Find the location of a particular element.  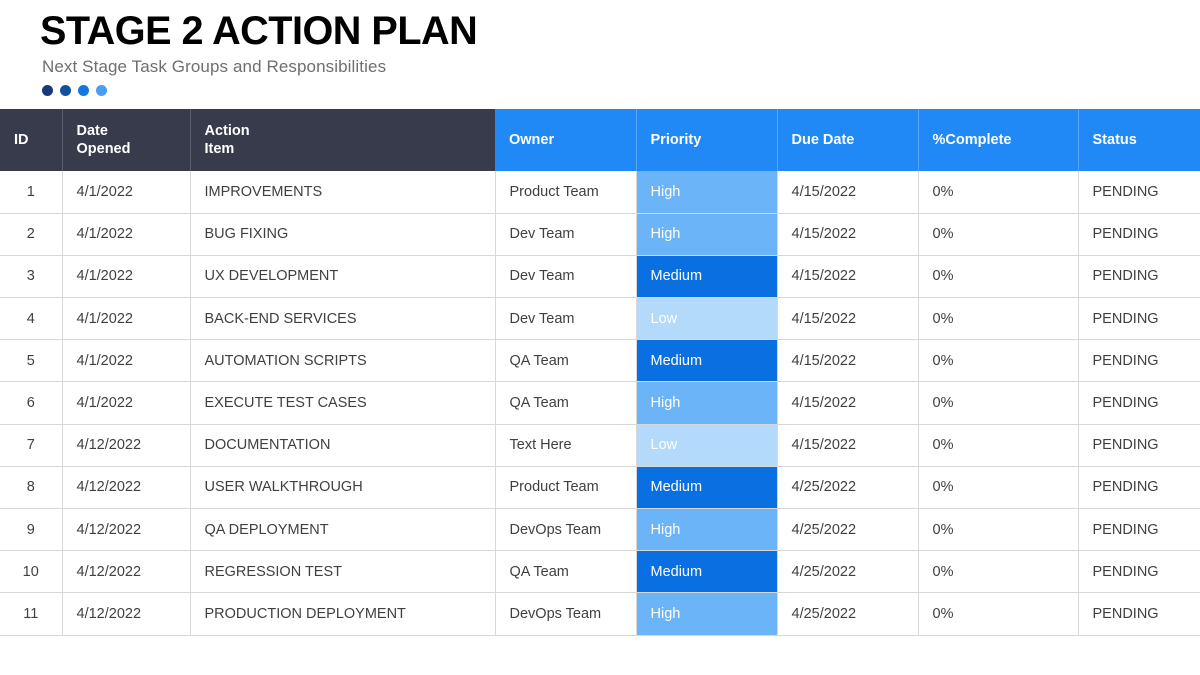

cell-action: DOCUMENTATION is located at coordinates (343, 445).